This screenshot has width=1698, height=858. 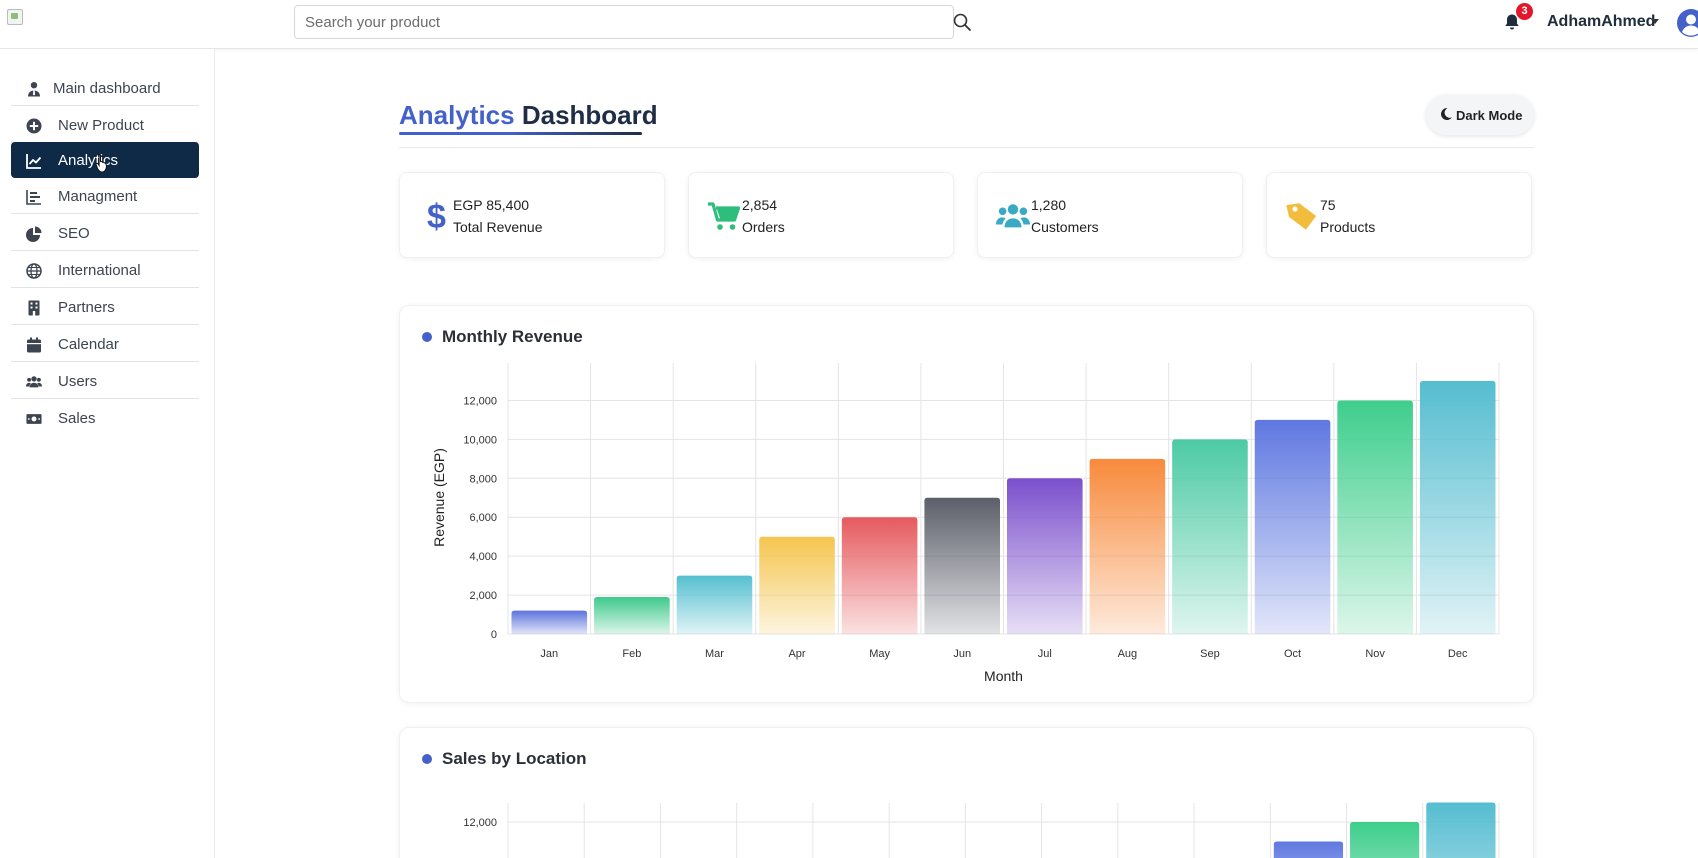 I want to click on plus-circle-icon, so click(x=34, y=126).